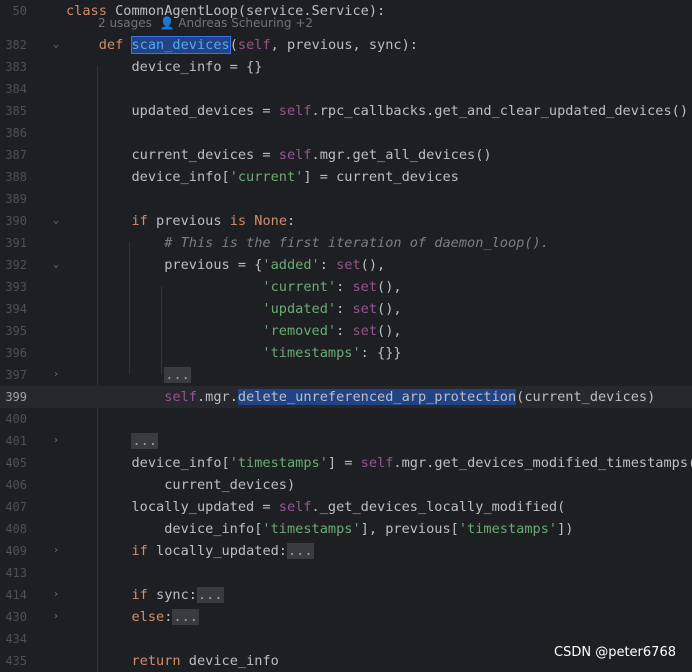  What do you see at coordinates (225, 265) in the screenshot?
I see `code-text: previous = {'added': set(),` at bounding box center [225, 265].